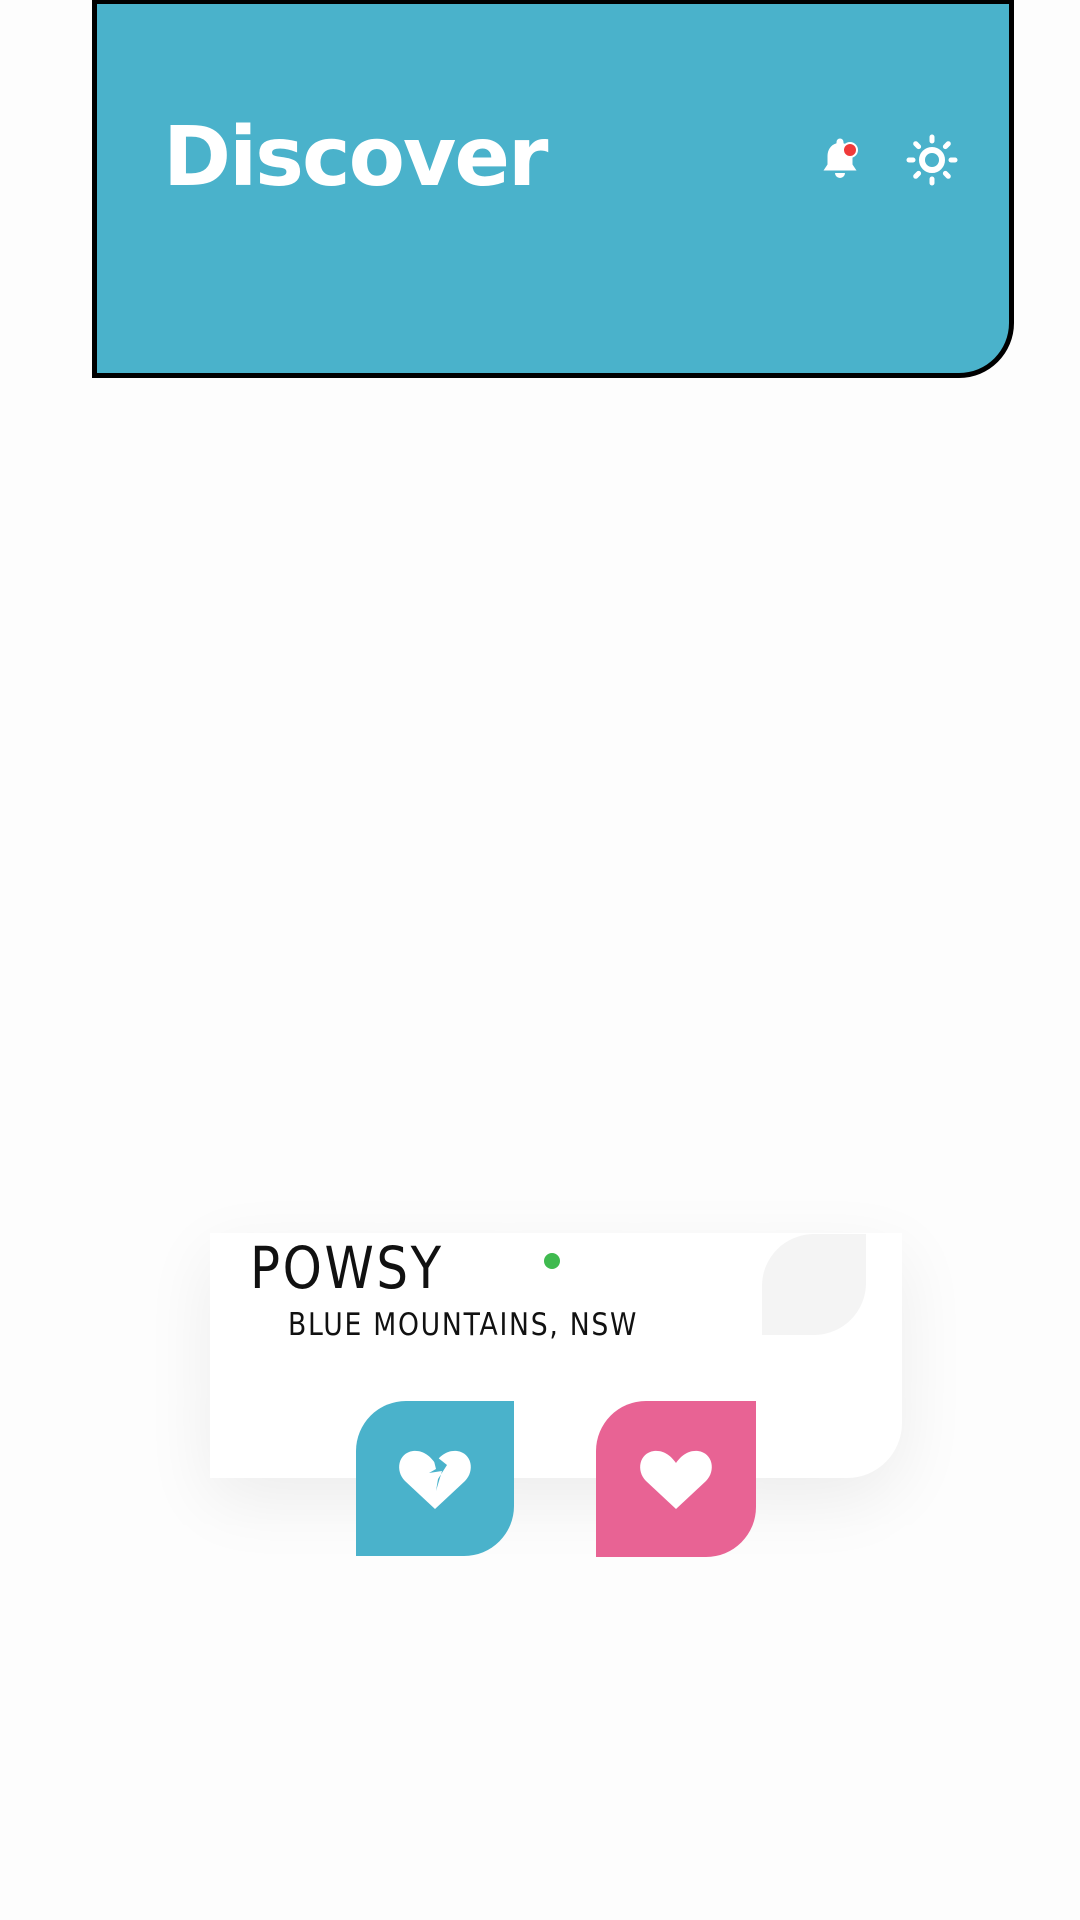  Describe the element at coordinates (552, 1261) in the screenshot. I see `online-status-indicator` at that location.